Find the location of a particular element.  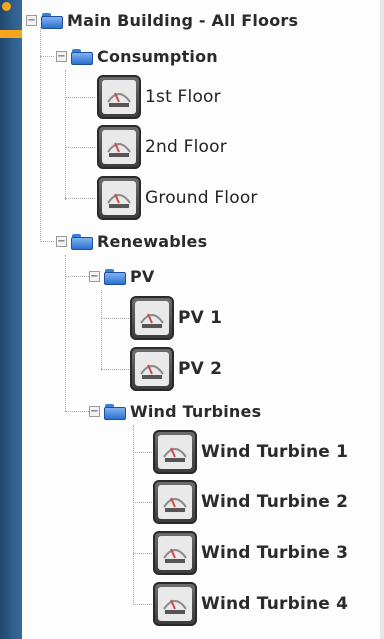

tree-node-label: Wind Turbine 4 is located at coordinates (275, 604).